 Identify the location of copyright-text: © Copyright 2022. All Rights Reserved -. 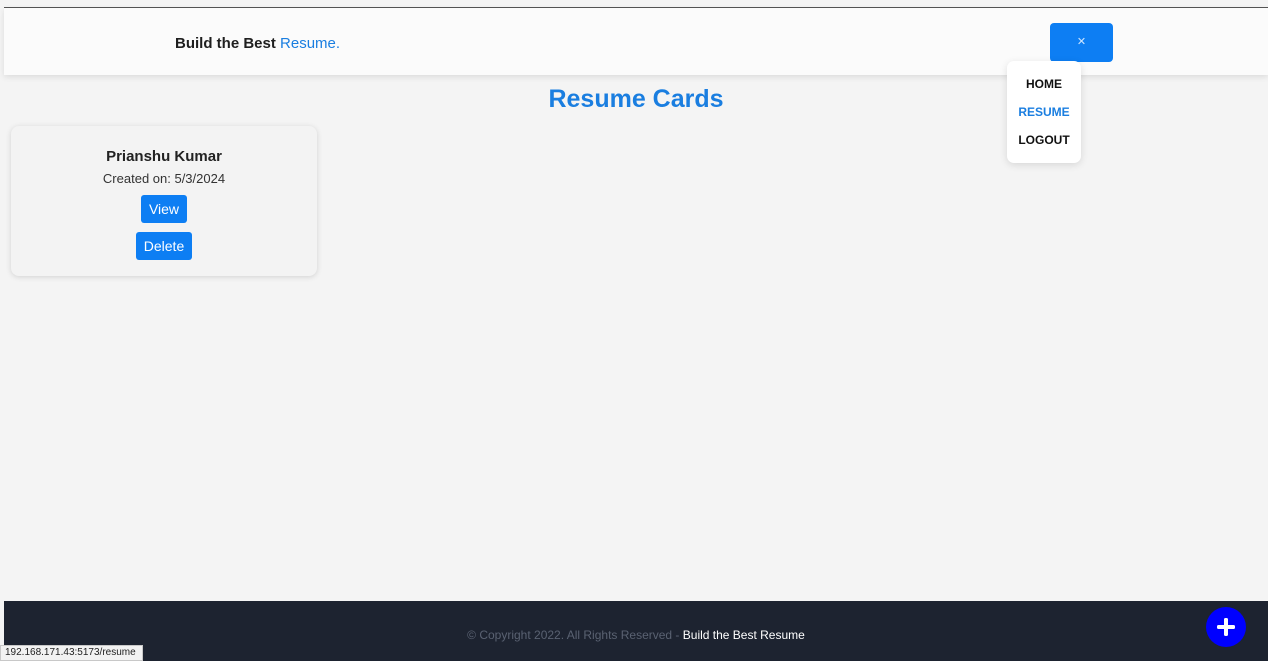
(575, 635).